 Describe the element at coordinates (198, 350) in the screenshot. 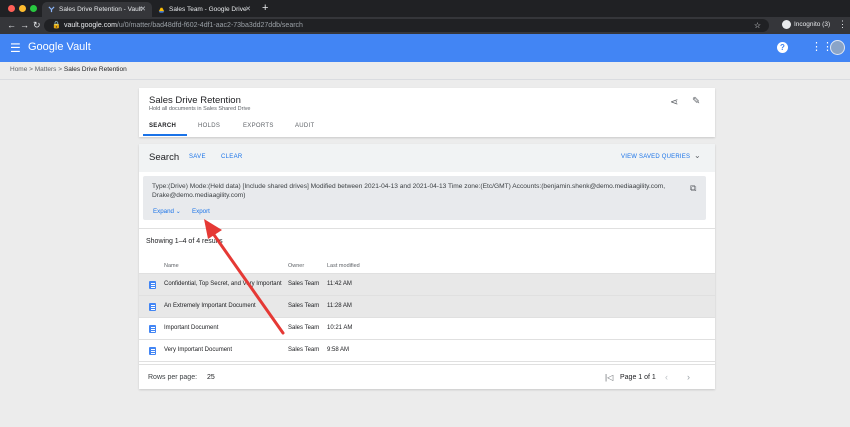

I see `row-name: Very Important Document` at that location.